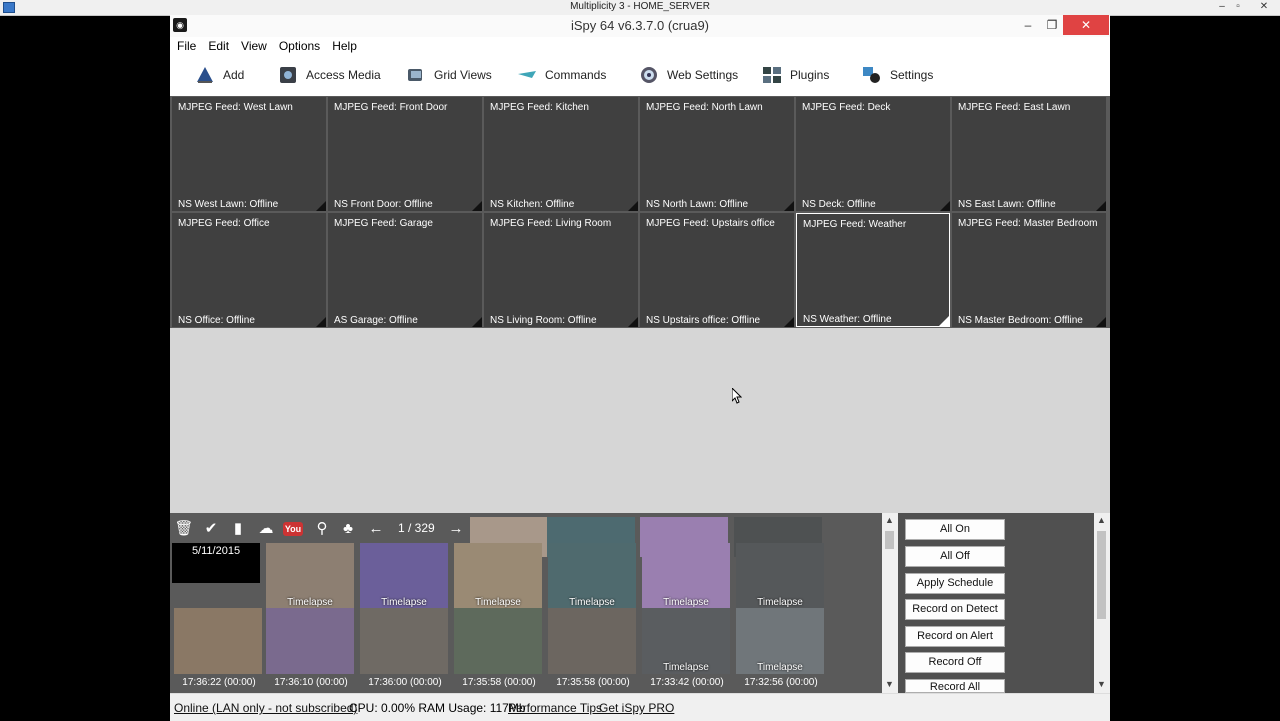  I want to click on all-on-button: All On, so click(955, 529).